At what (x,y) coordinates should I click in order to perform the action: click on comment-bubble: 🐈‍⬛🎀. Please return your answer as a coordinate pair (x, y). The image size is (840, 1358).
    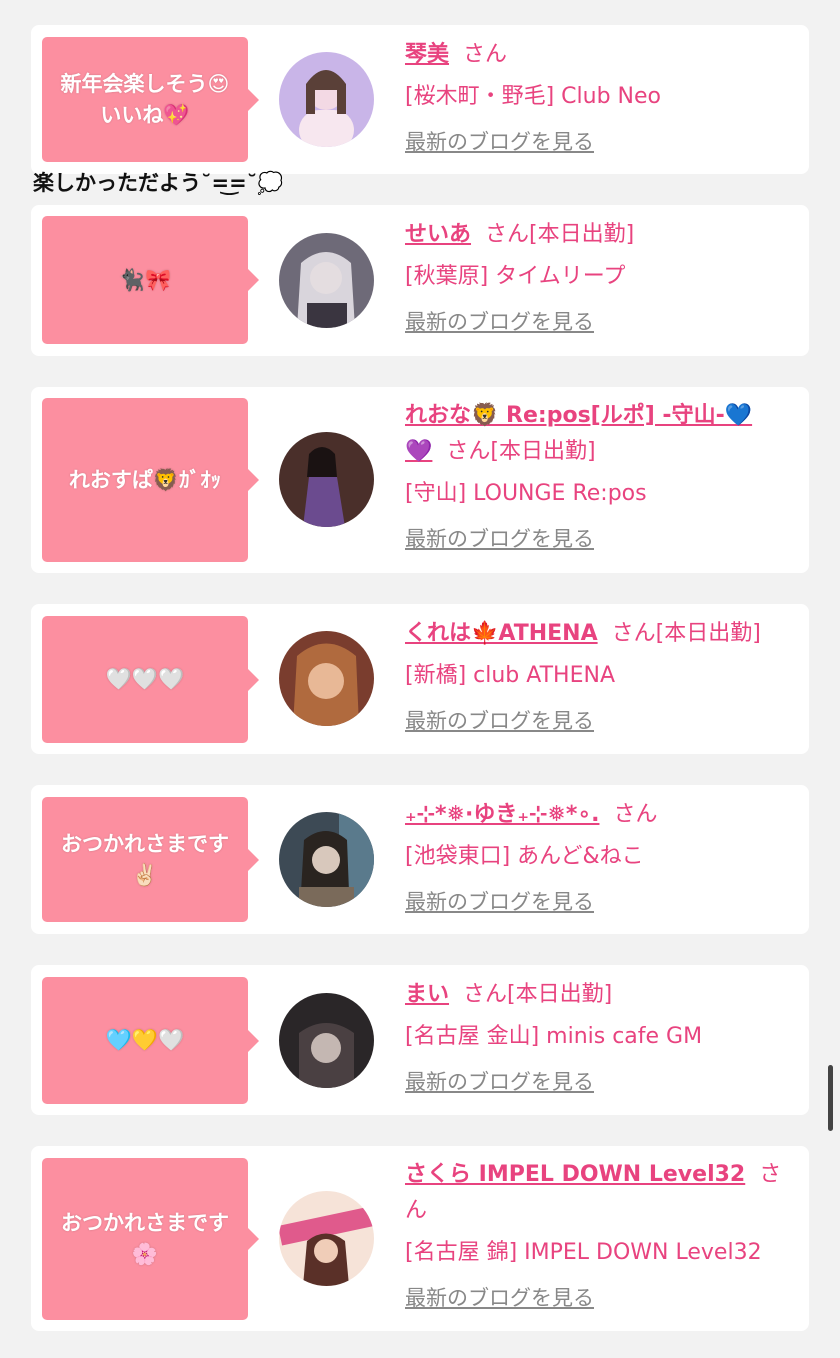
    Looking at the image, I should click on (150, 280).